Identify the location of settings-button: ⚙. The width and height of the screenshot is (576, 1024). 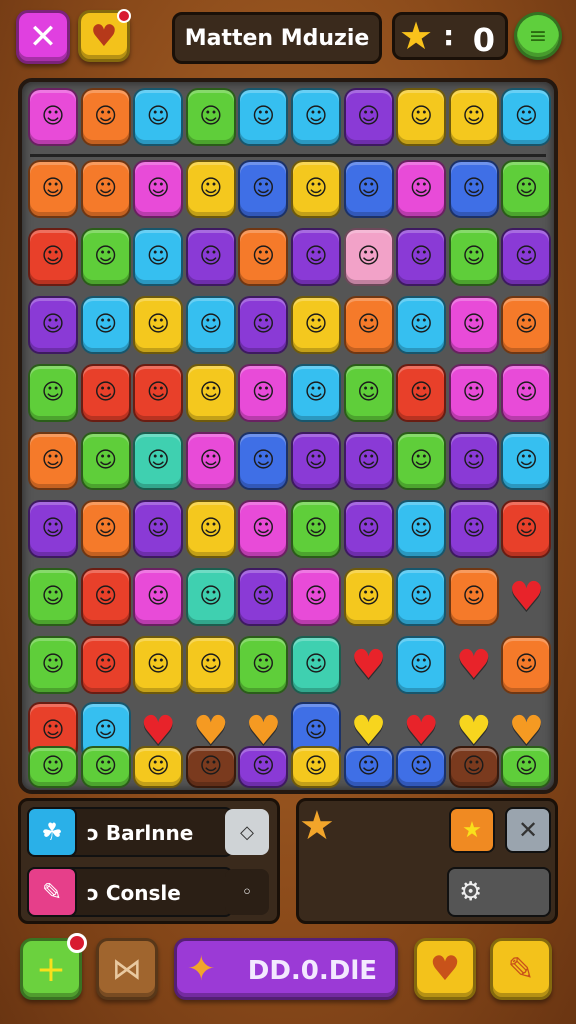
(499, 892).